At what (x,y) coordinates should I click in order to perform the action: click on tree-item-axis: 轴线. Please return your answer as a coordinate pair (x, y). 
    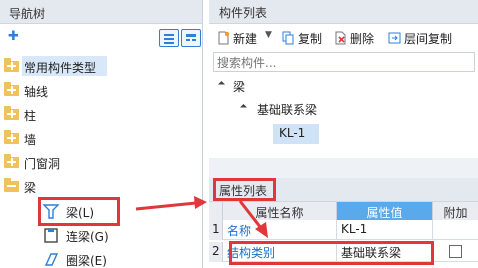
    Looking at the image, I should click on (101, 91).